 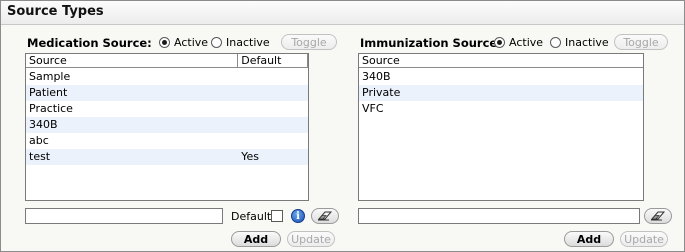 I want to click on immunization-active-radio: Active, so click(x=518, y=42).